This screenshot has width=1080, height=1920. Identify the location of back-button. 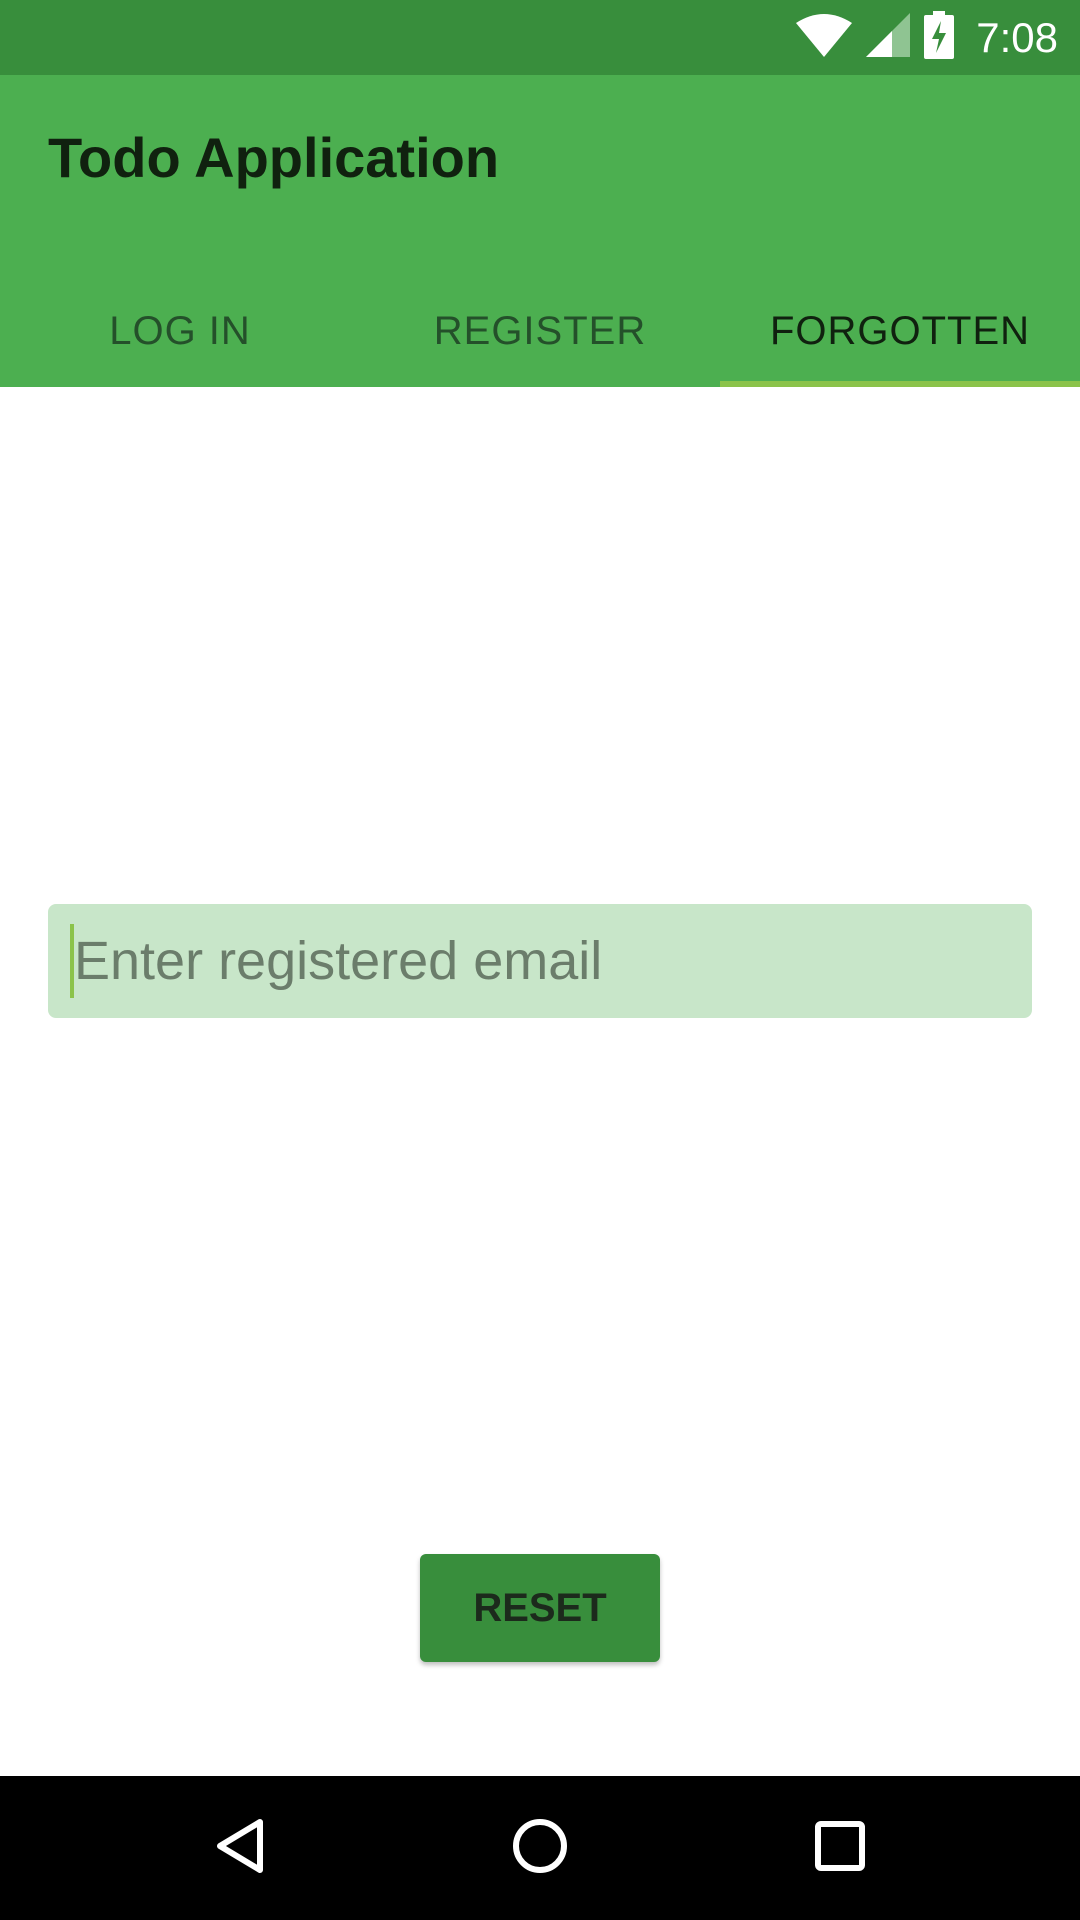
(240, 1848).